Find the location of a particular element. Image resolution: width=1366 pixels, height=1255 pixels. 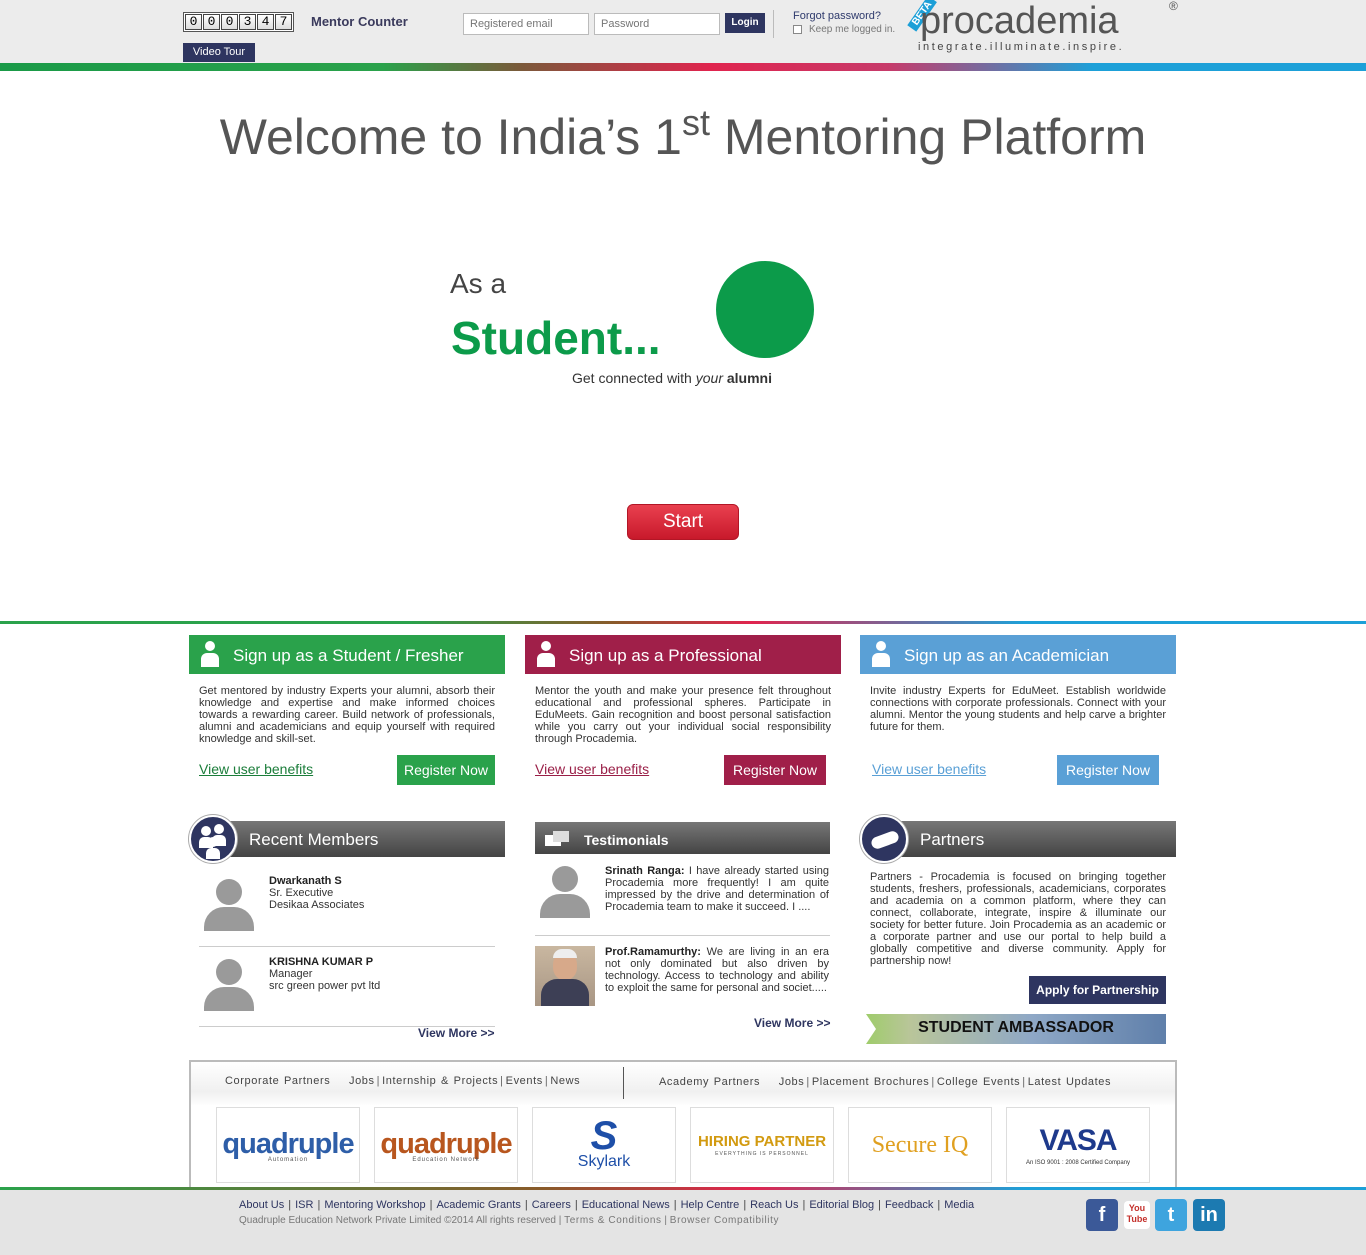

partner-logo-secure-iq: Secure IQ is located at coordinates (920, 1145).